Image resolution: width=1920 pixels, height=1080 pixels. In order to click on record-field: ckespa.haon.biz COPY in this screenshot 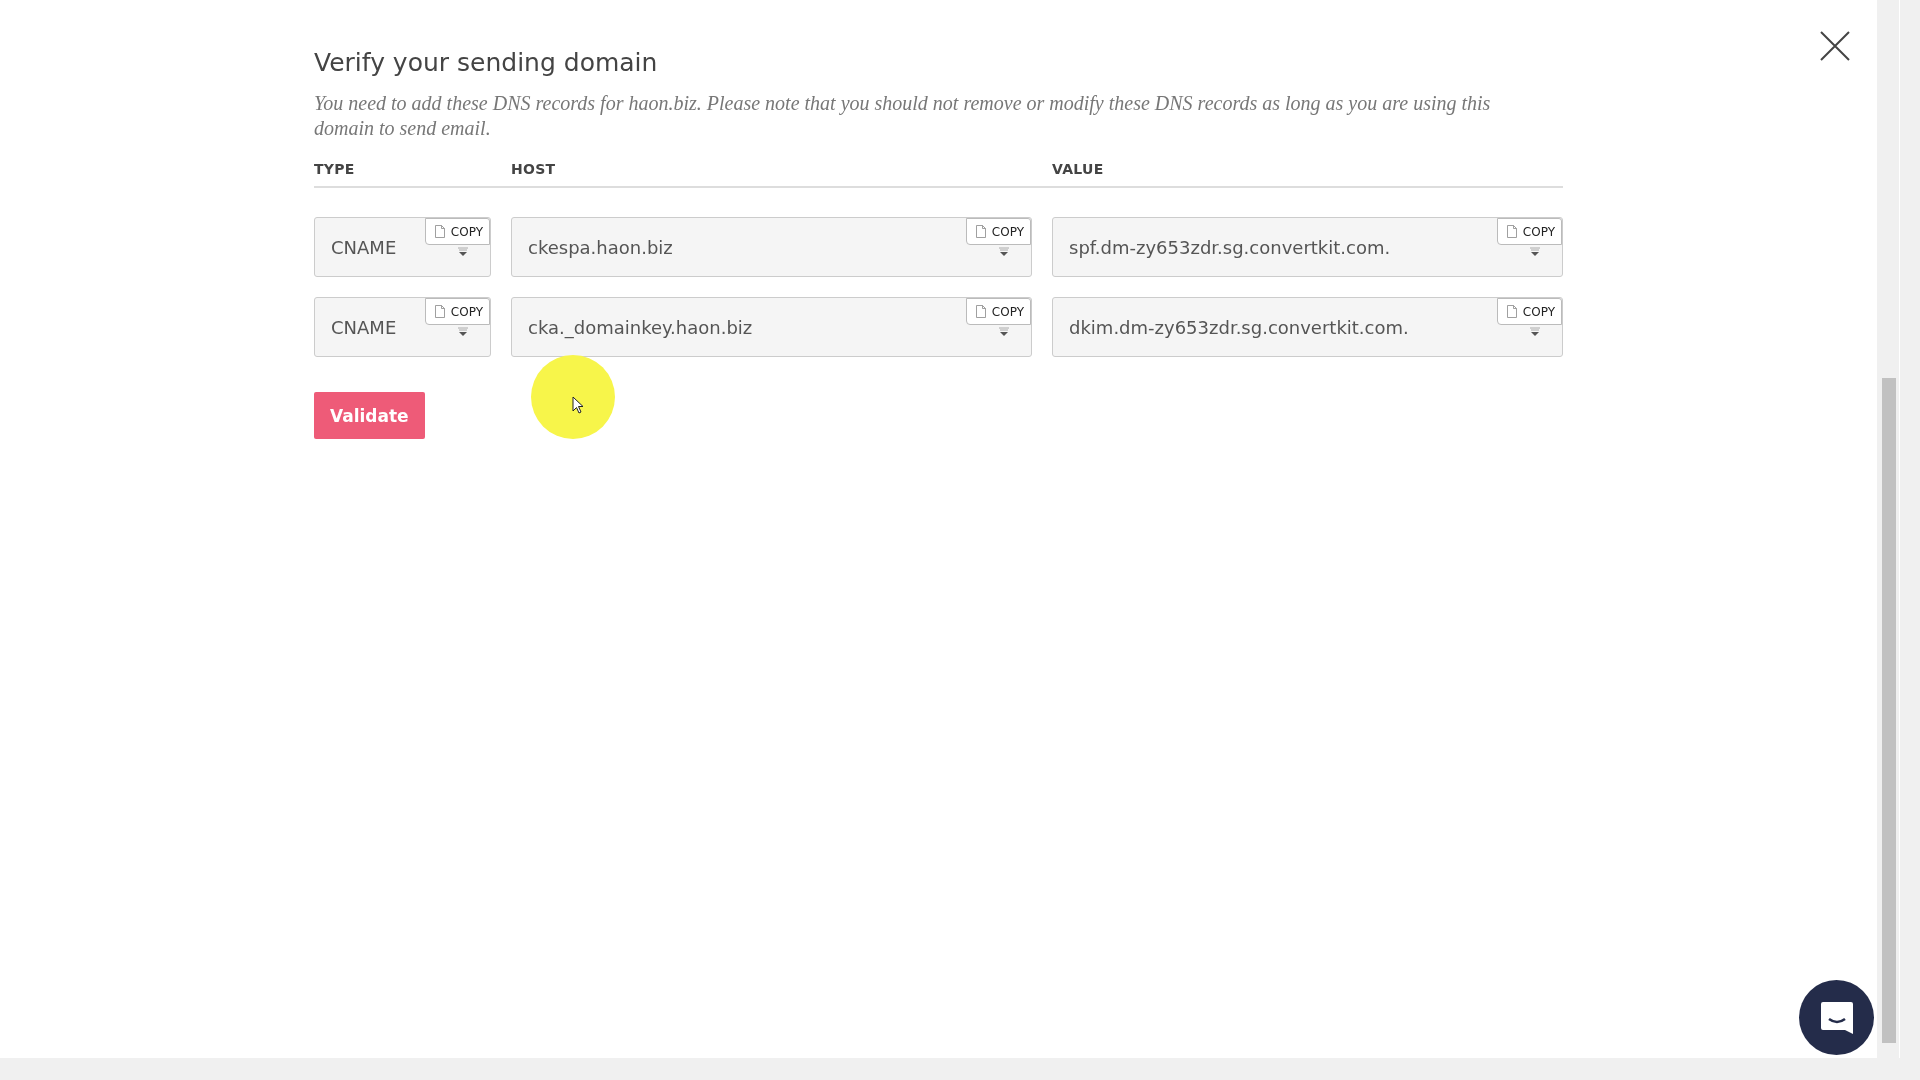, I will do `click(771, 247)`.